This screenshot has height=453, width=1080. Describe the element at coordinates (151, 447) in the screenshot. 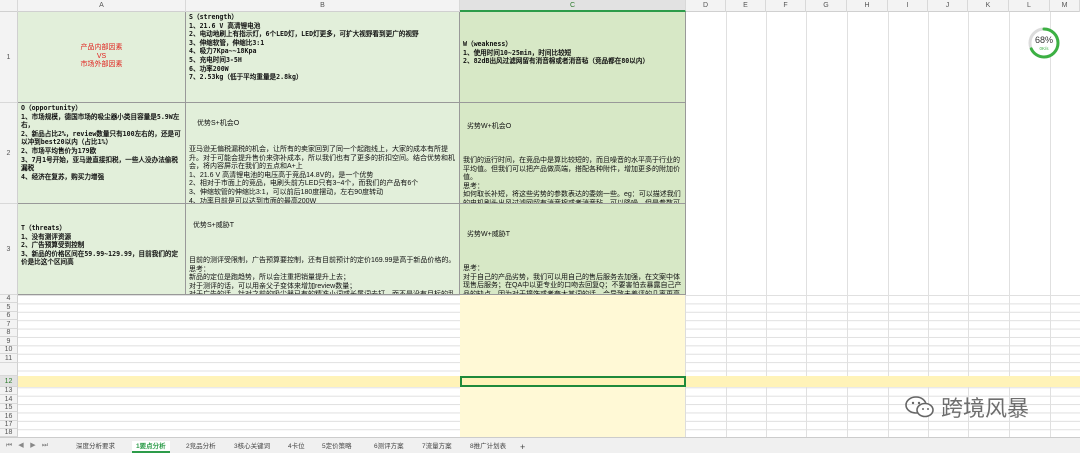

I see `sheet-tab-1: 1要点分析` at that location.